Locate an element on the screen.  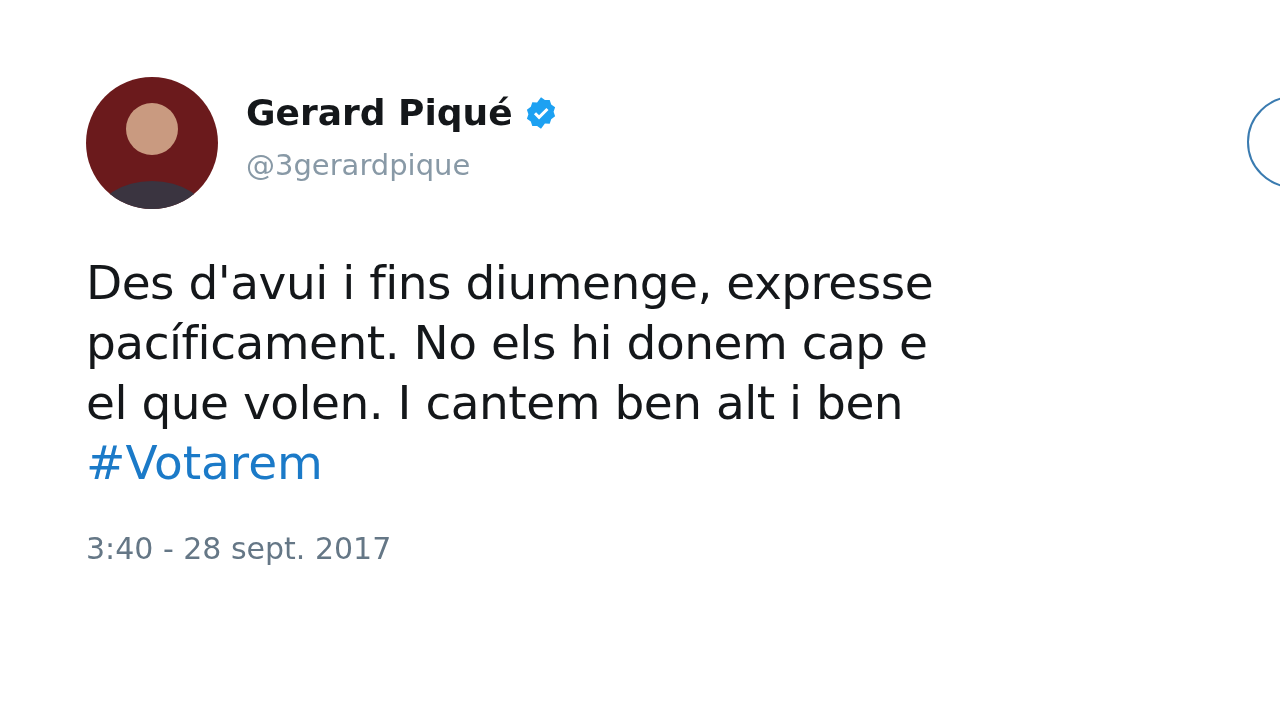
tweet-text-line: Des d'avui i fins diumenge, expresse is located at coordinates (510, 283).